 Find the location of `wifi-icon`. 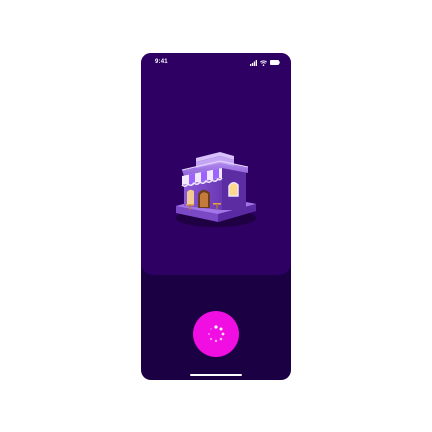

wifi-icon is located at coordinates (263, 62).